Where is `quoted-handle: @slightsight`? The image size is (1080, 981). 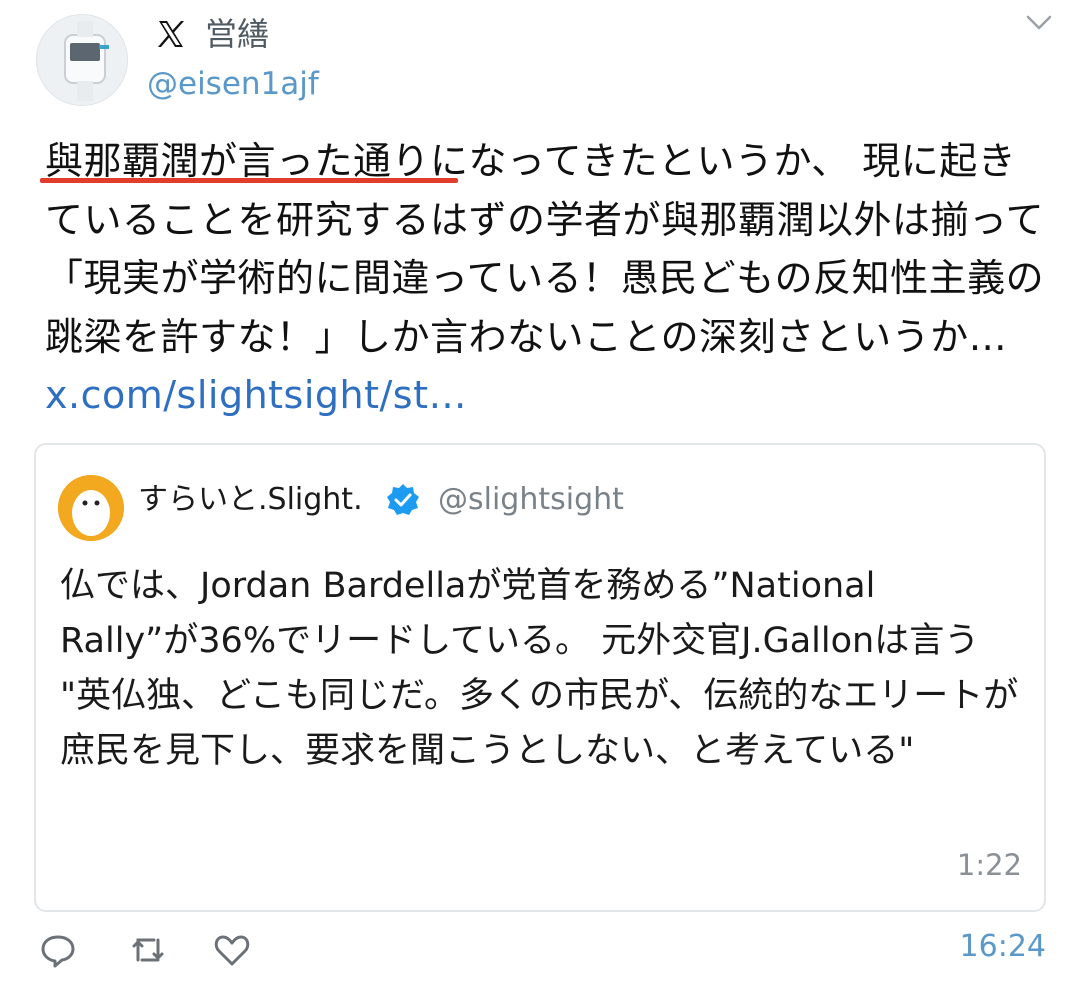 quoted-handle: @slightsight is located at coordinates (531, 500).